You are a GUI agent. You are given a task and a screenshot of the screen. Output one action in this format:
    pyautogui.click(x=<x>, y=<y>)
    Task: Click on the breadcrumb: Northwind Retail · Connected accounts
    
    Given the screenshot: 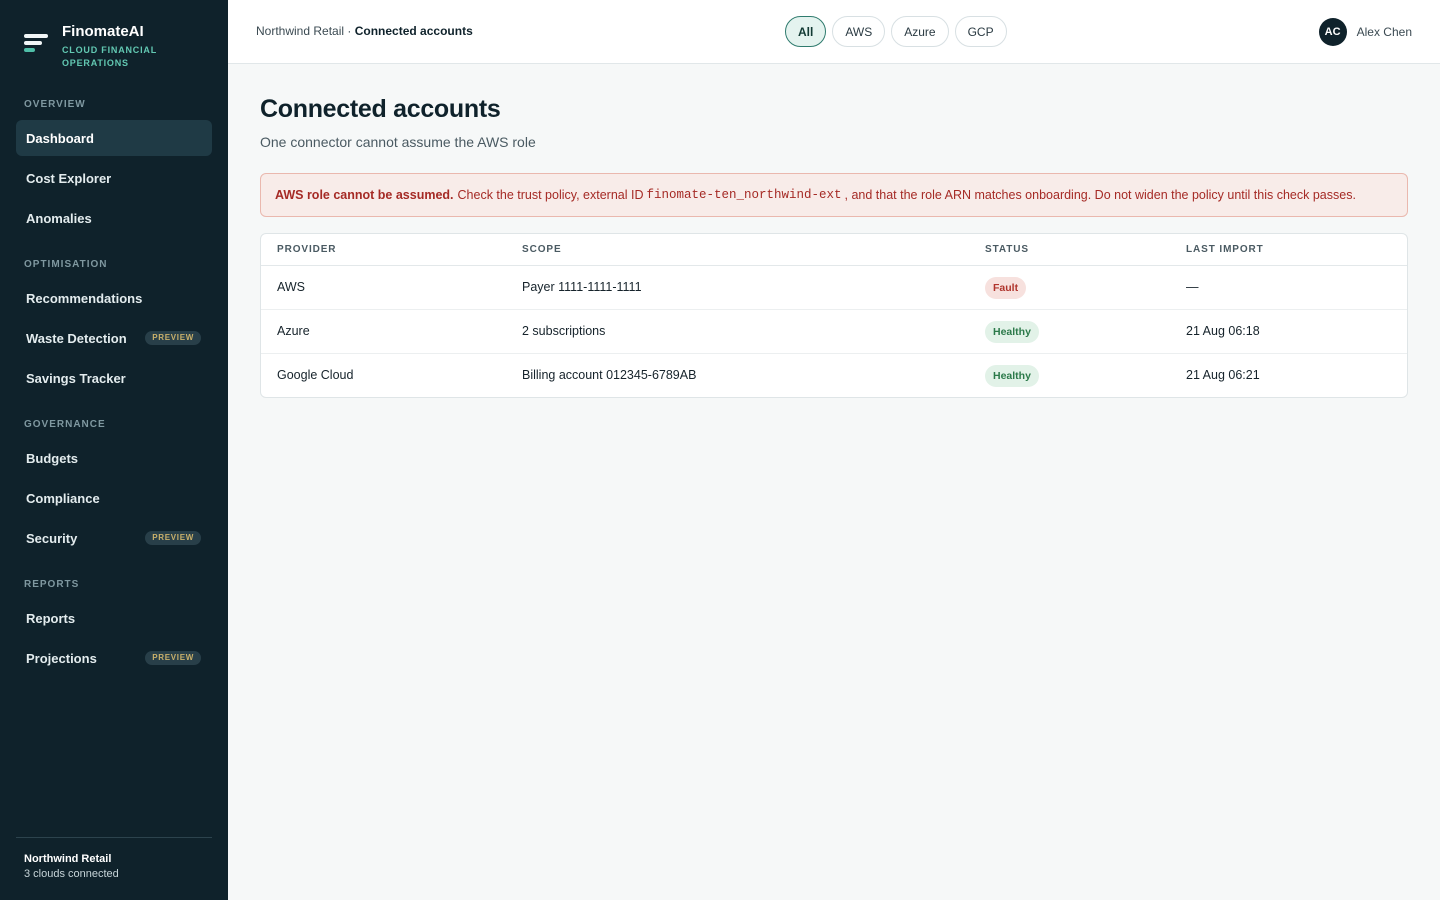 What is the action you would take?
    pyautogui.click(x=364, y=31)
    